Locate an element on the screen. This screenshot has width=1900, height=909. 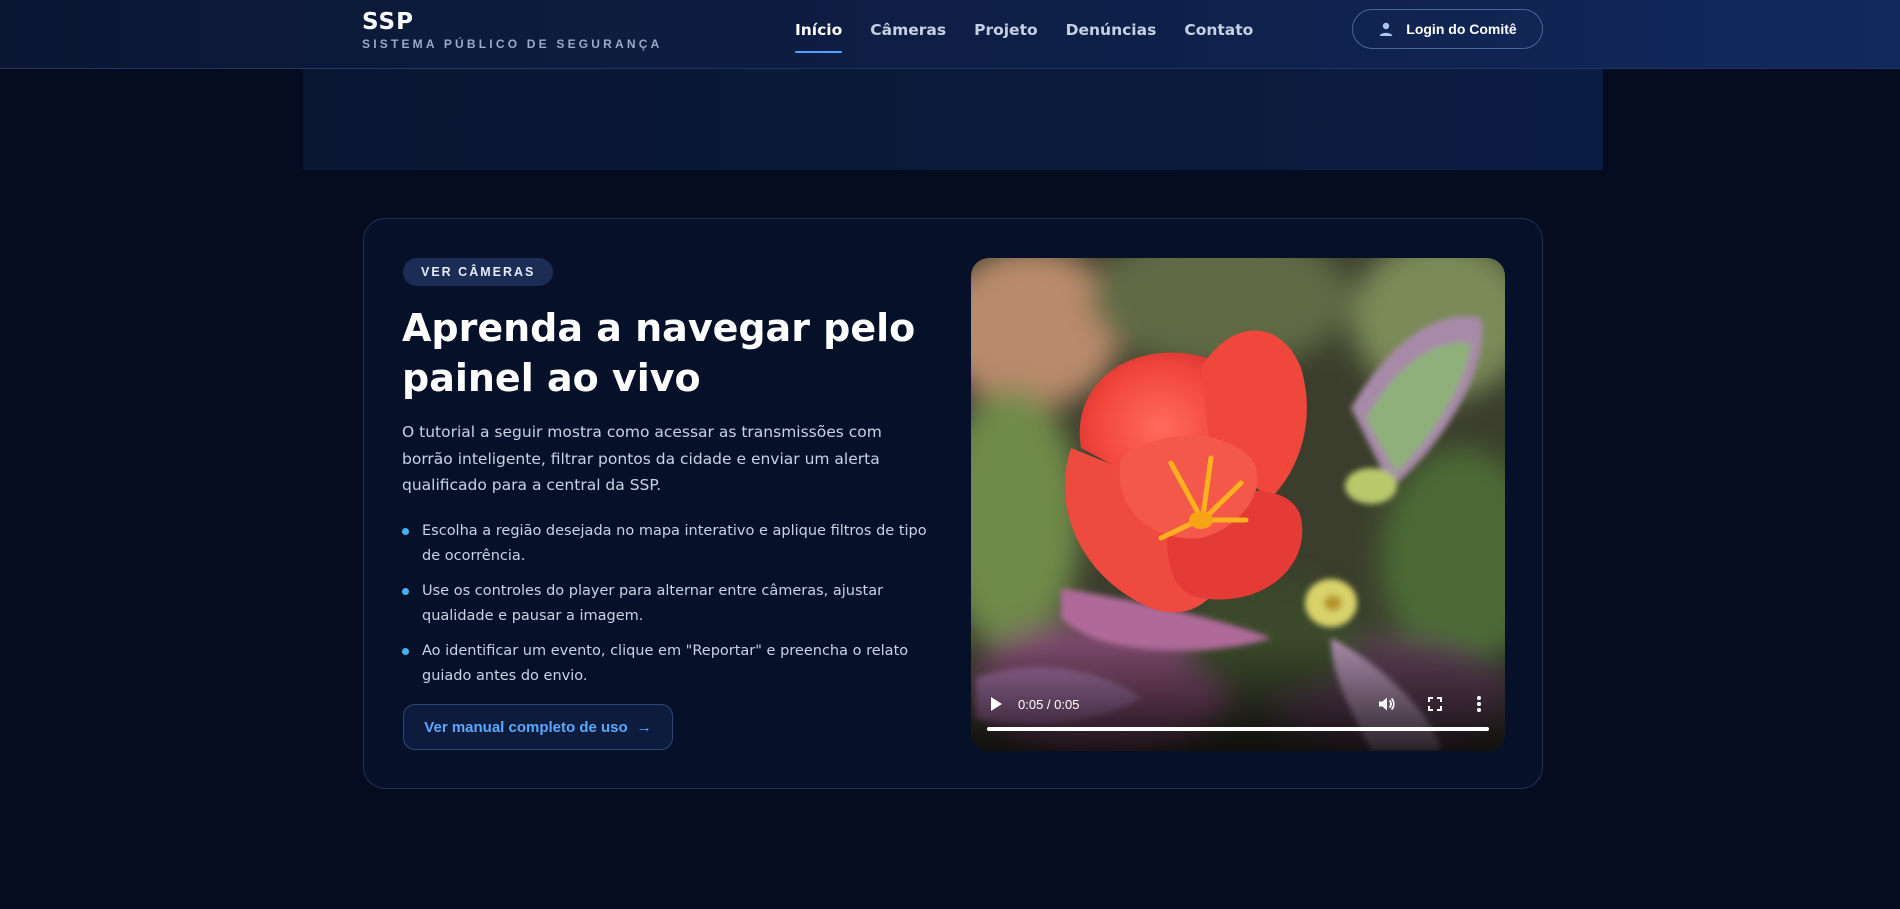
volume-icon is located at coordinates (1386, 706).